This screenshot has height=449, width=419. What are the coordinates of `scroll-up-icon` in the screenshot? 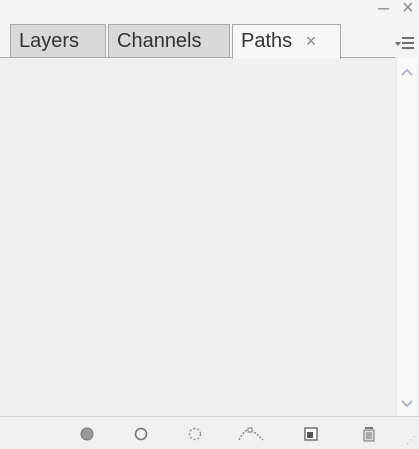 It's located at (407, 73).